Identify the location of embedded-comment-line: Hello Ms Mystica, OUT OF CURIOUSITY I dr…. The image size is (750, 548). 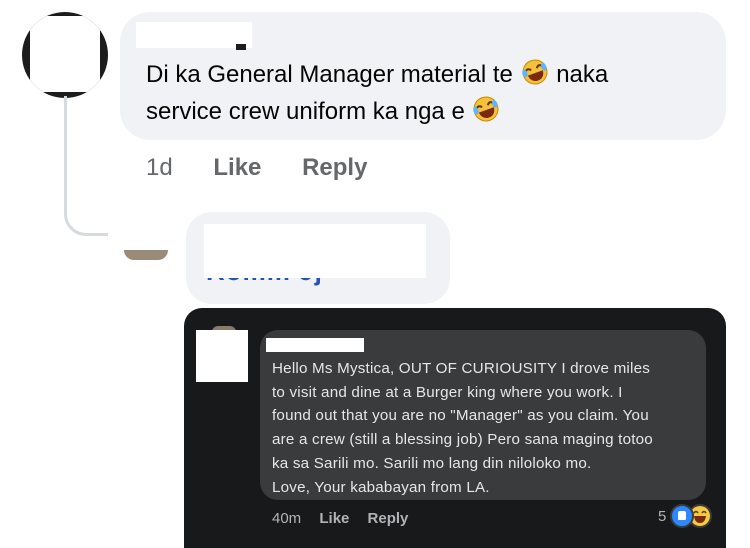
(461, 368).